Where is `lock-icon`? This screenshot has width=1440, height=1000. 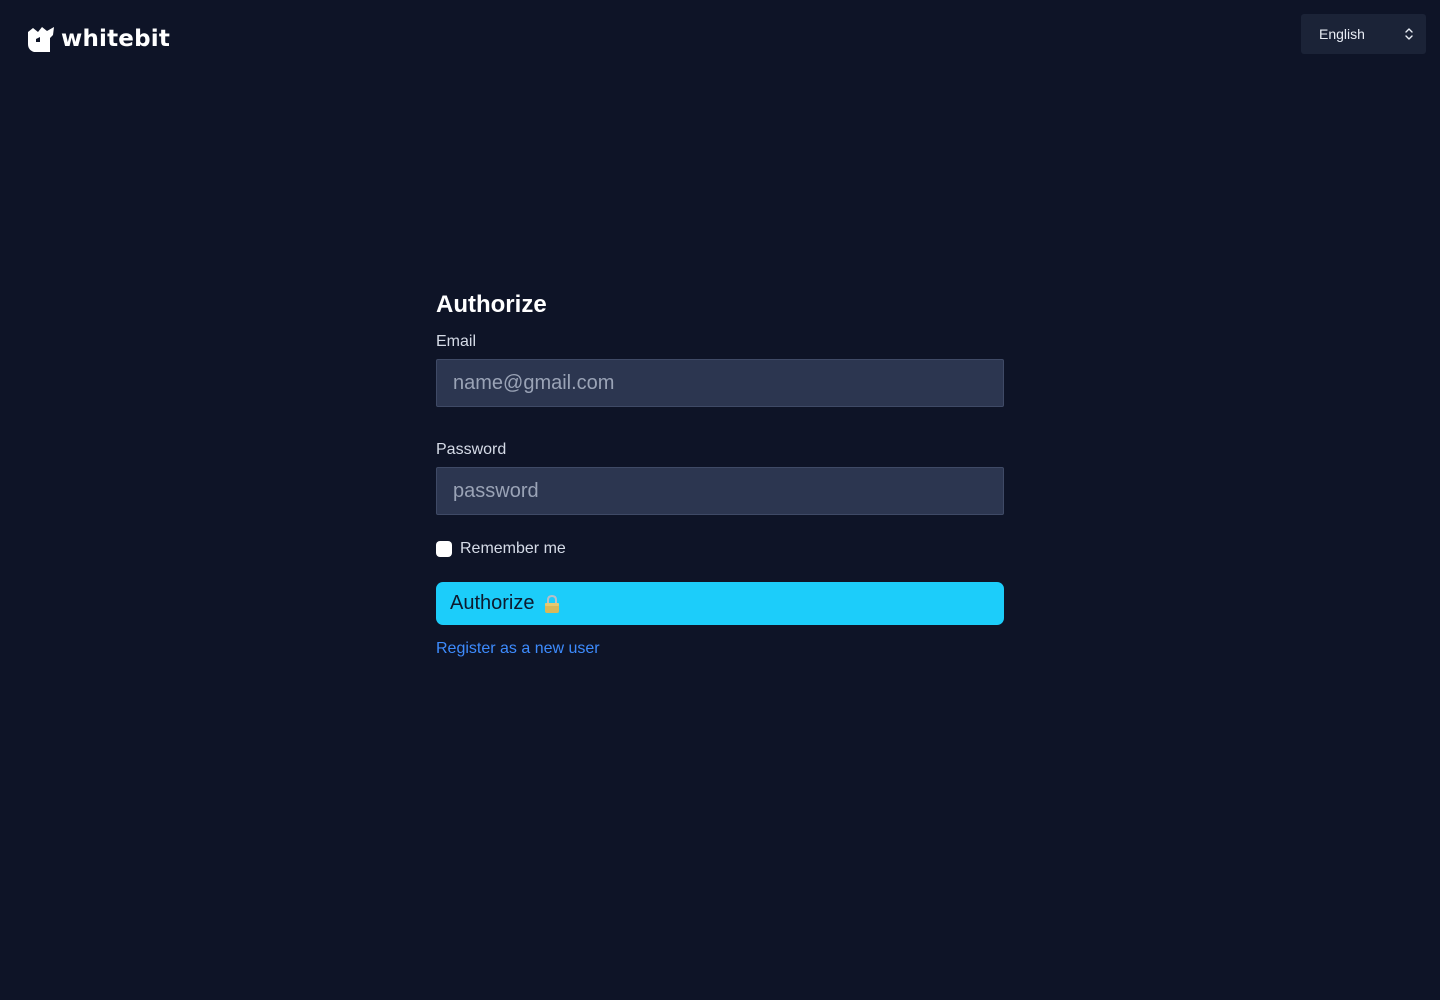
lock-icon is located at coordinates (551, 603).